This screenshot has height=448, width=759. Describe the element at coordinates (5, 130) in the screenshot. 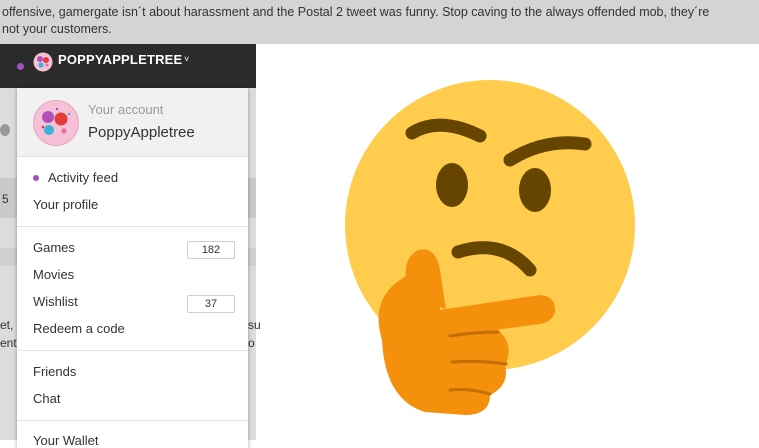

I see `scroll-knob` at that location.